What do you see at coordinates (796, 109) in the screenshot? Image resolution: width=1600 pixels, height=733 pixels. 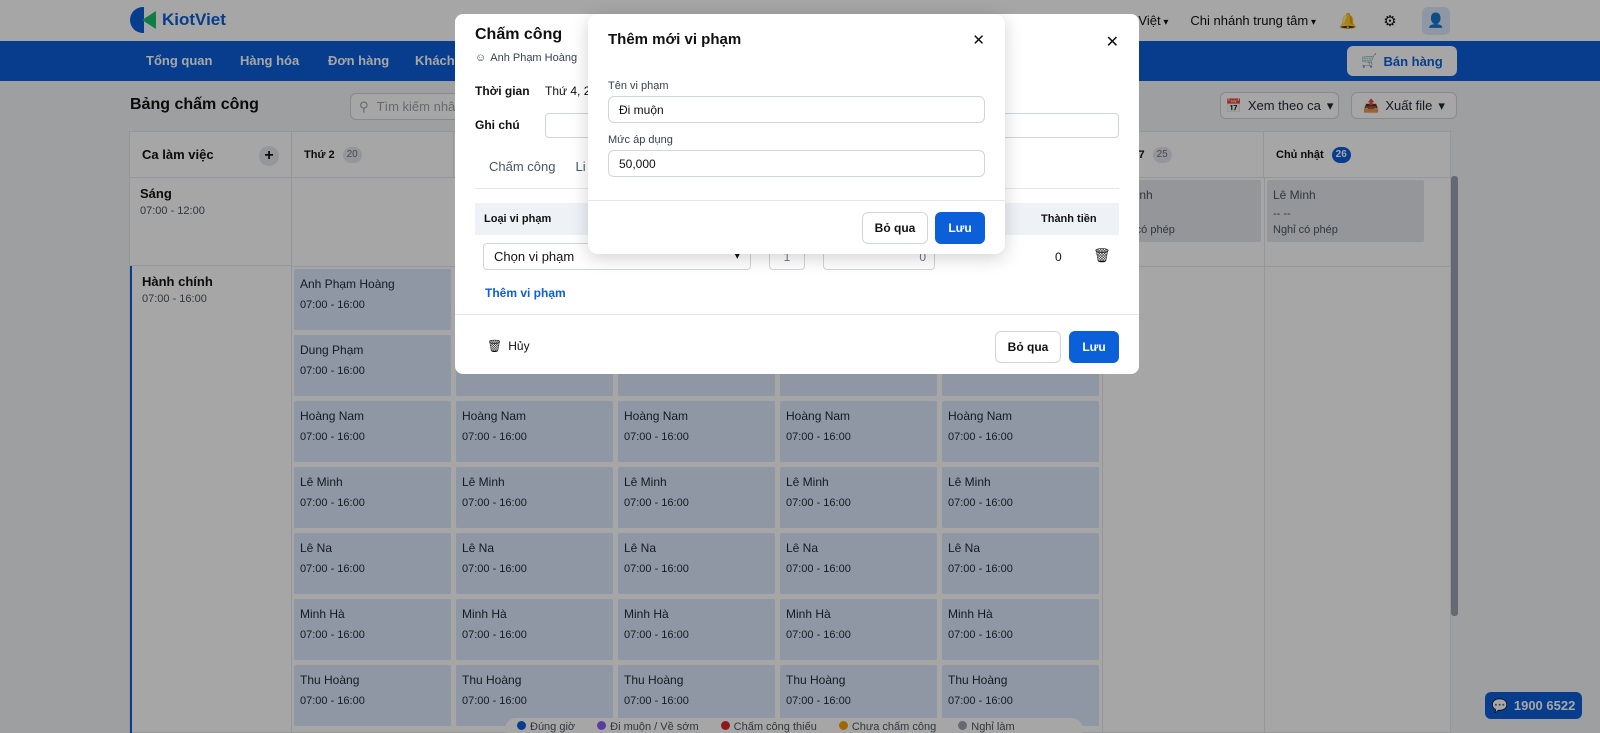 I see `violation-name-input` at bounding box center [796, 109].